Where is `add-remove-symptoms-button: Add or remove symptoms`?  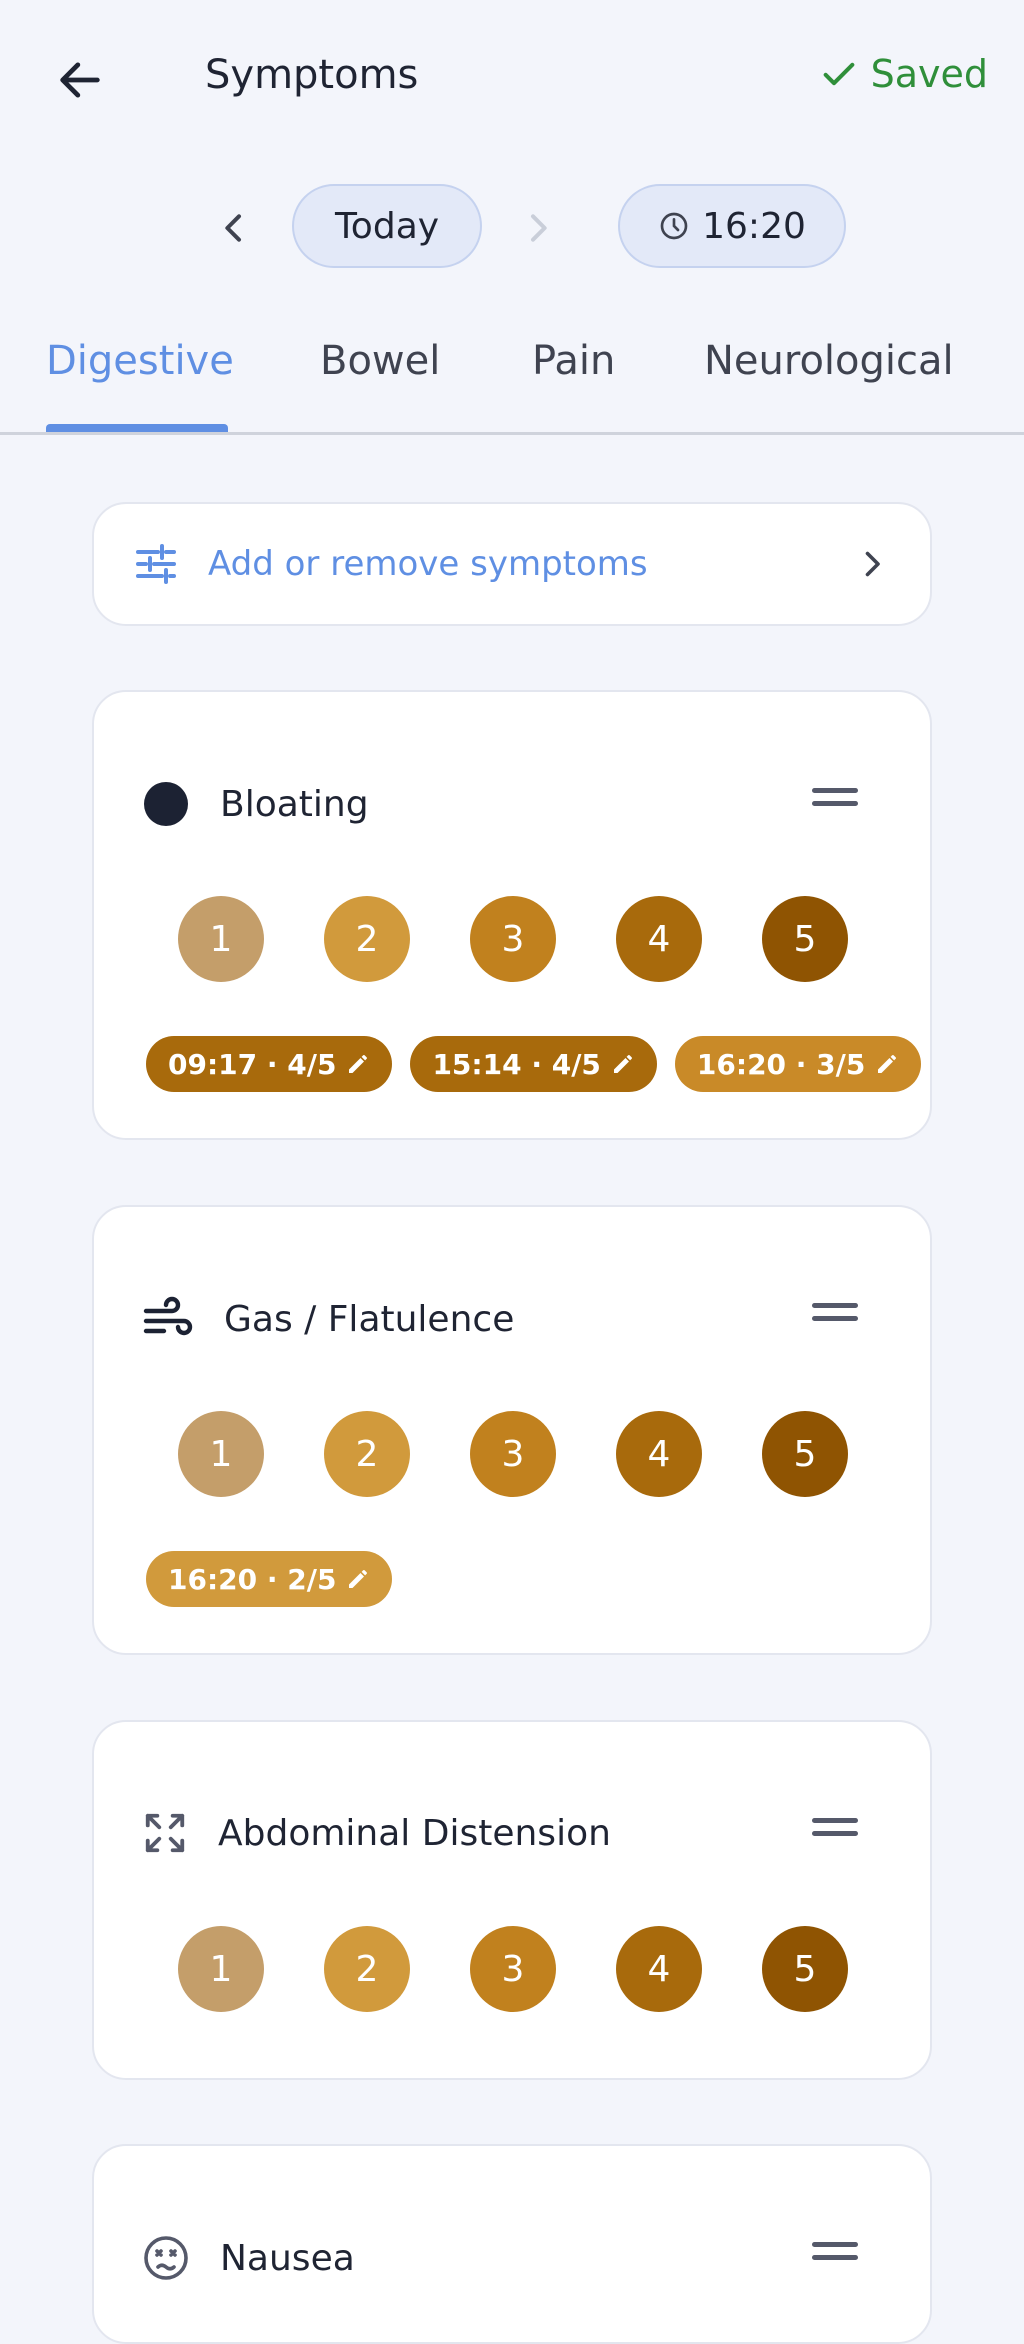 add-remove-symptoms-button: Add or remove symptoms is located at coordinates (512, 564).